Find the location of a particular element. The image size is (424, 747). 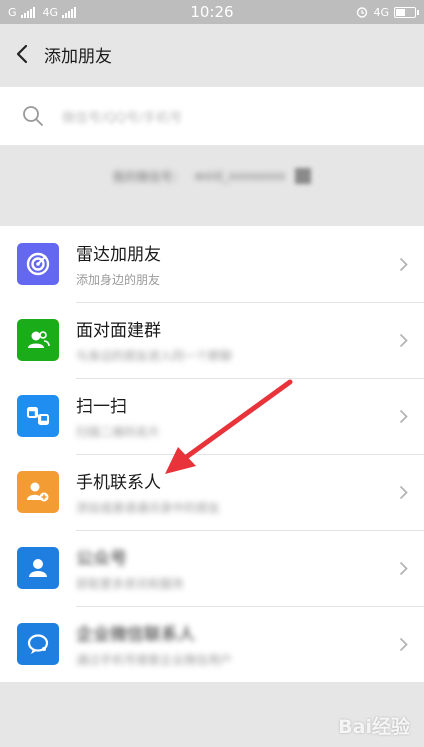

back-button is located at coordinates (22, 54).